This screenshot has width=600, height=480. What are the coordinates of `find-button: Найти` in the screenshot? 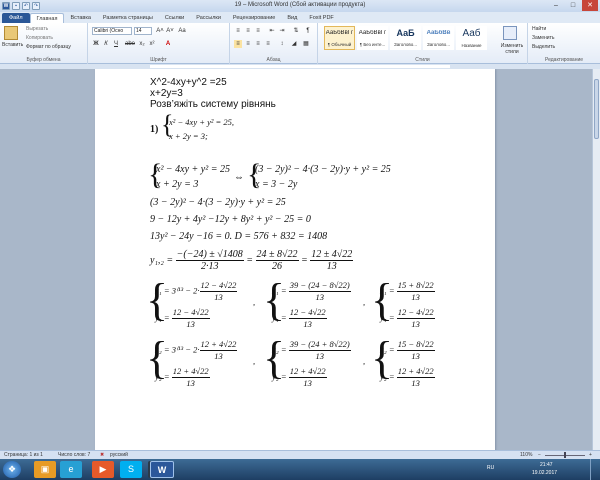 It's located at (539, 29).